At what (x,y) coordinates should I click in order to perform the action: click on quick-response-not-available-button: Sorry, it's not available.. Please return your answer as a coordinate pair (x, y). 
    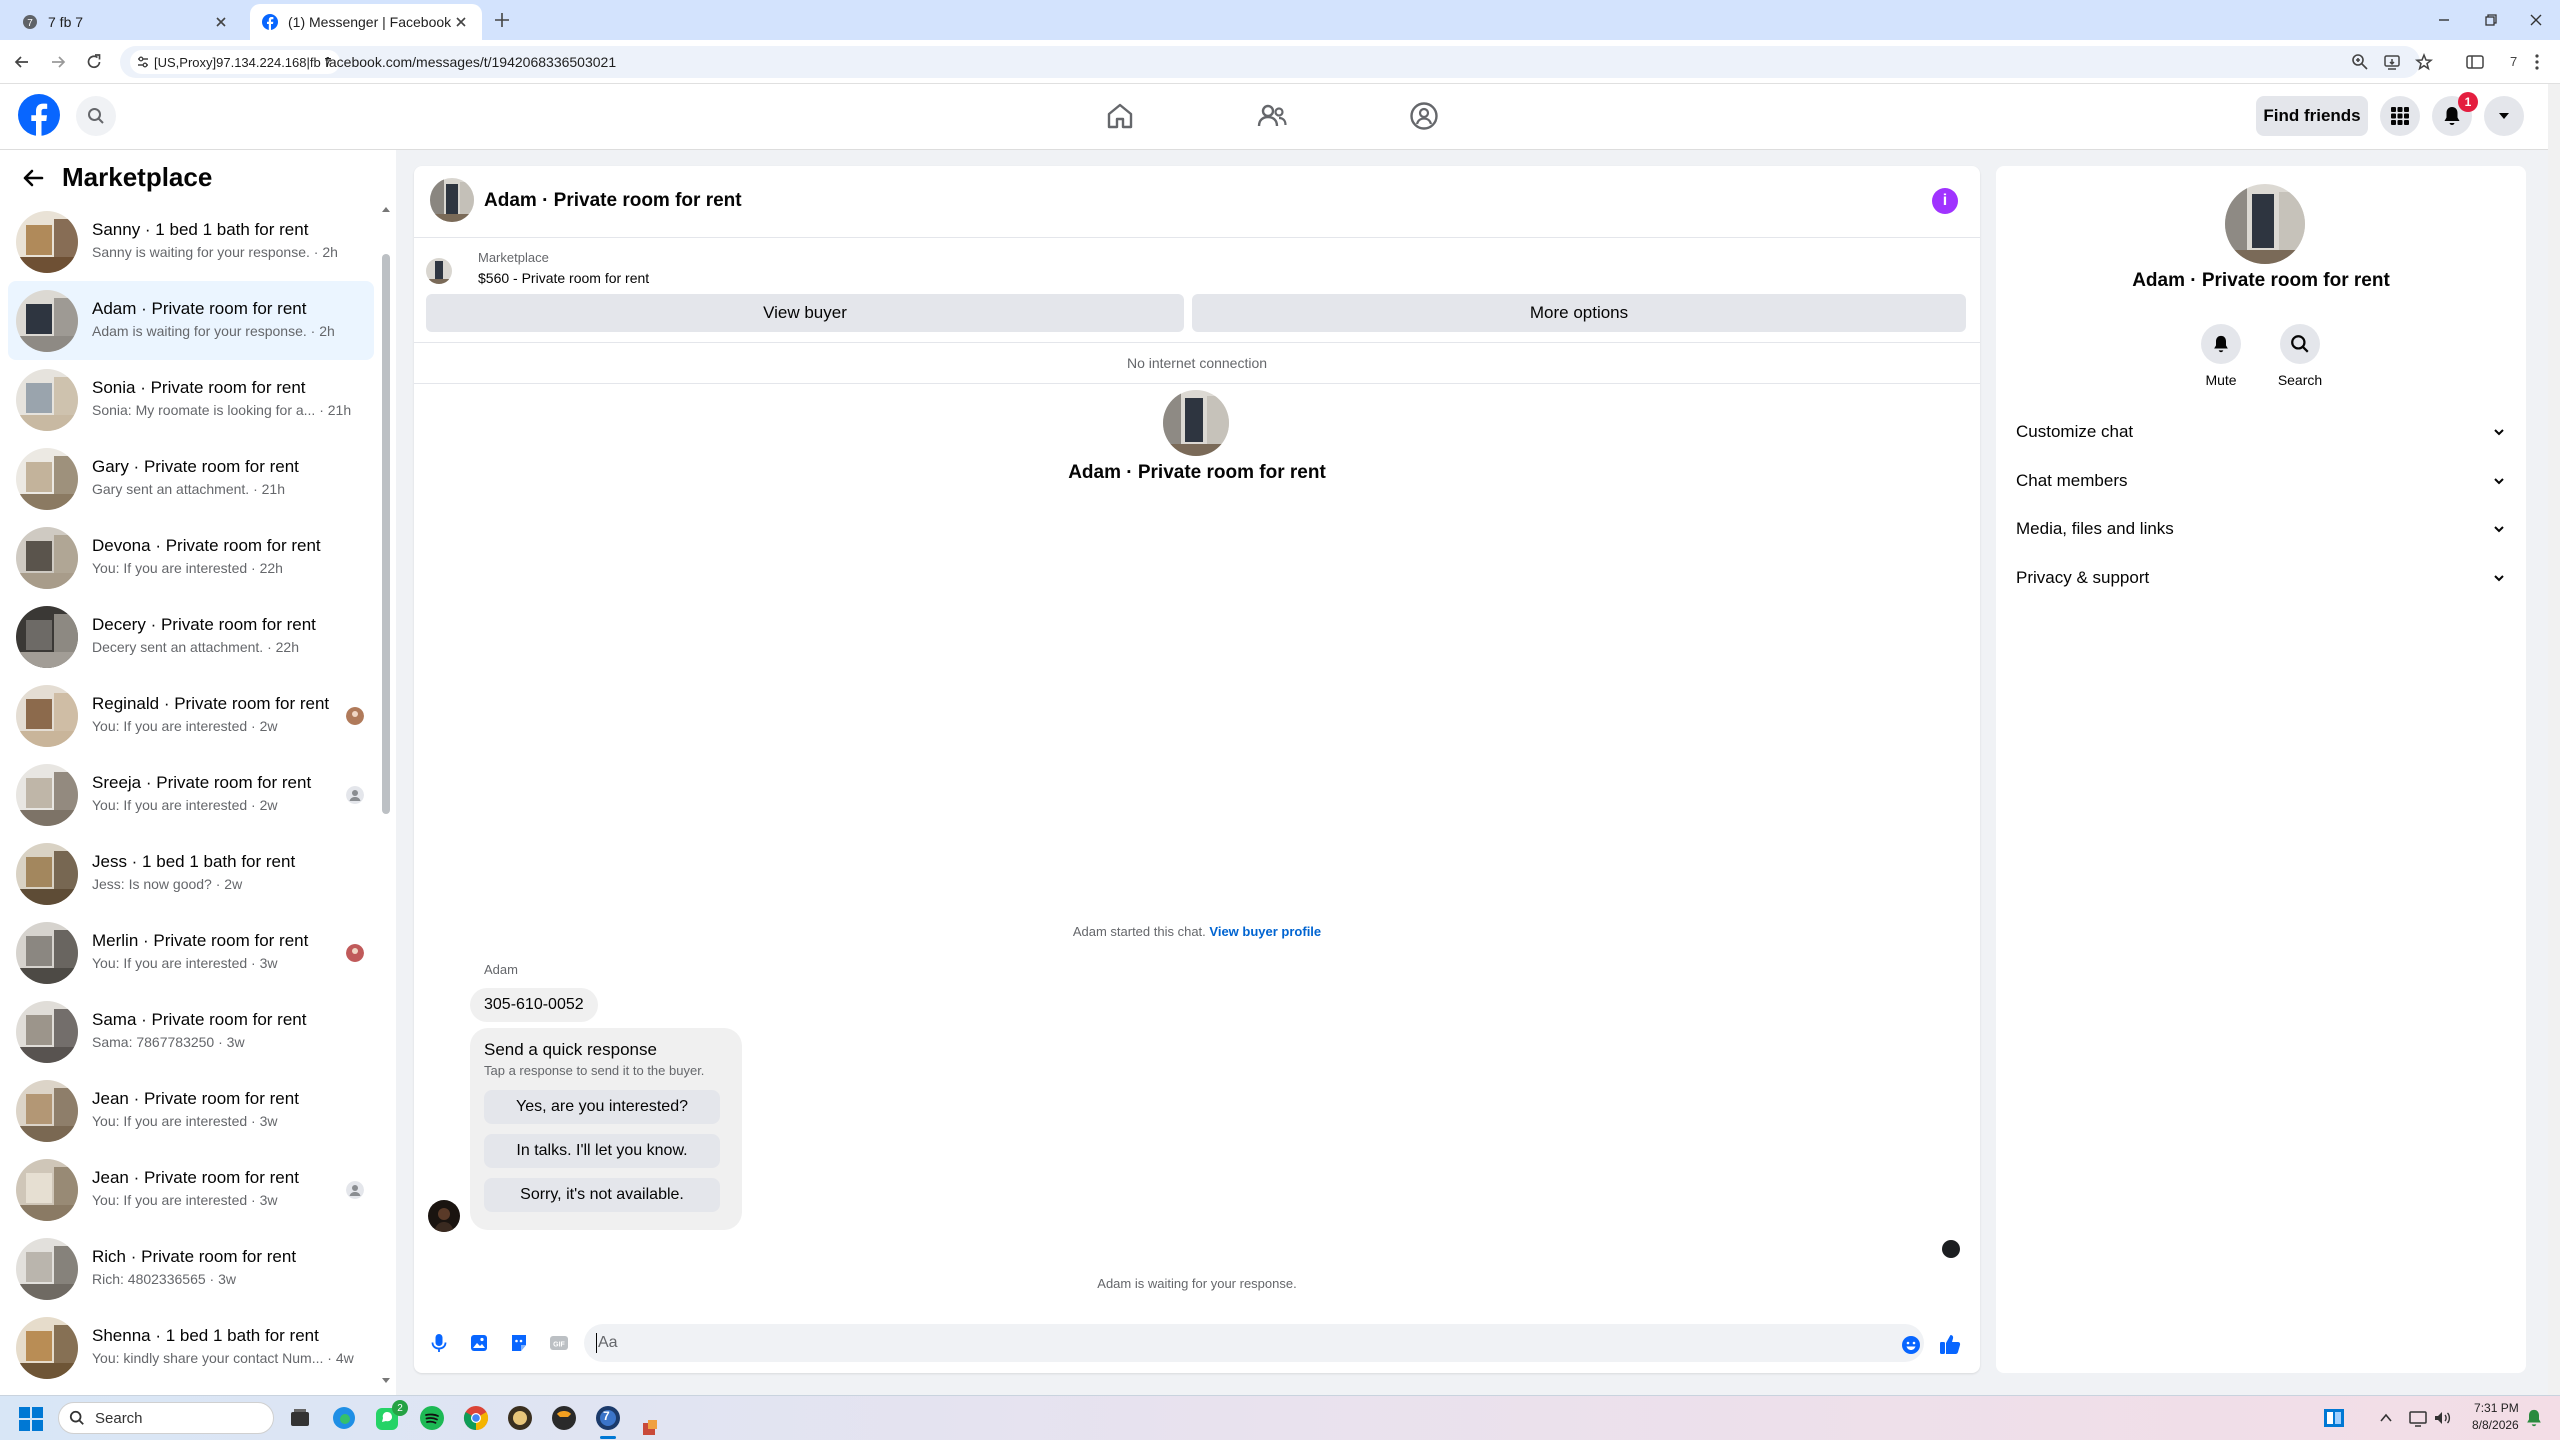
    Looking at the image, I should click on (602, 1195).